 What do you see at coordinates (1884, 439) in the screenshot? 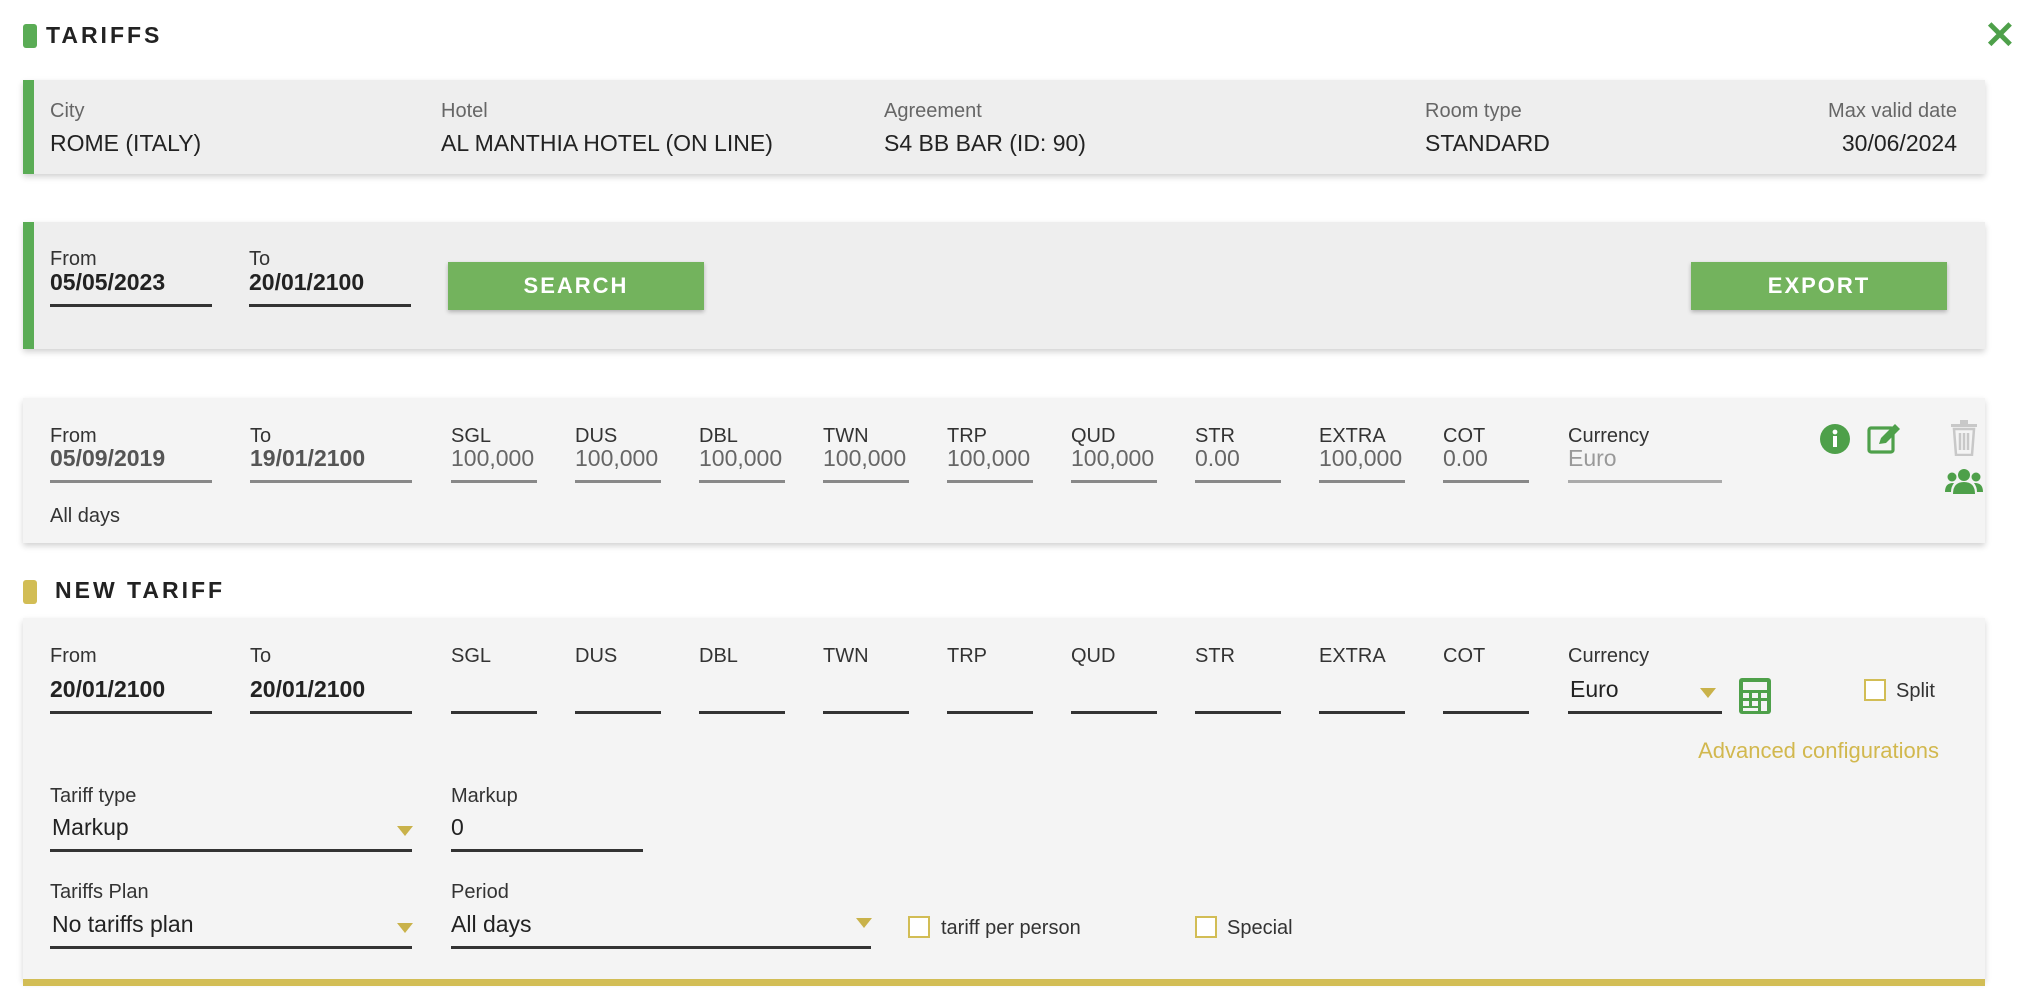
I see `edit-icon` at bounding box center [1884, 439].